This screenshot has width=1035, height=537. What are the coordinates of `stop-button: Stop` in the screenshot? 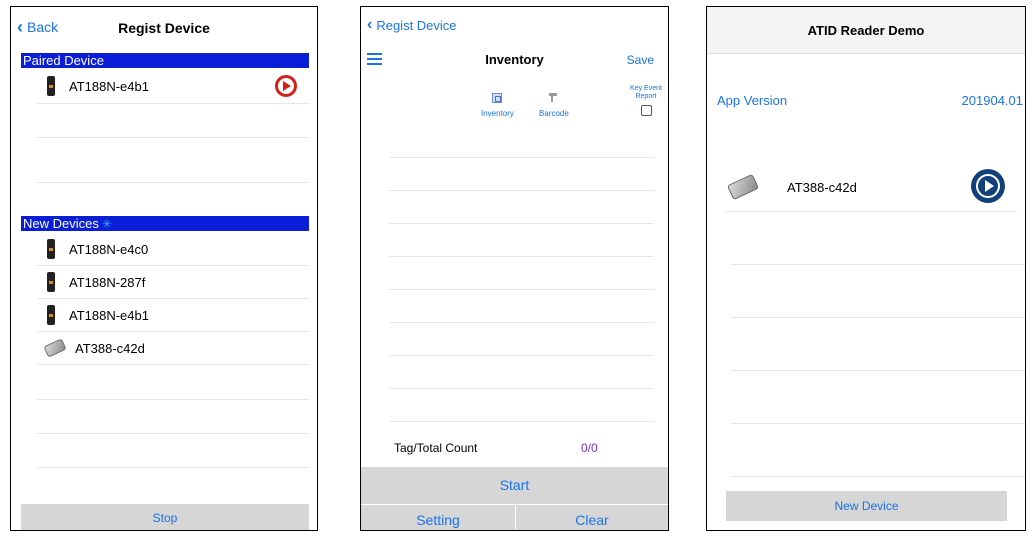 It's located at (165, 517).